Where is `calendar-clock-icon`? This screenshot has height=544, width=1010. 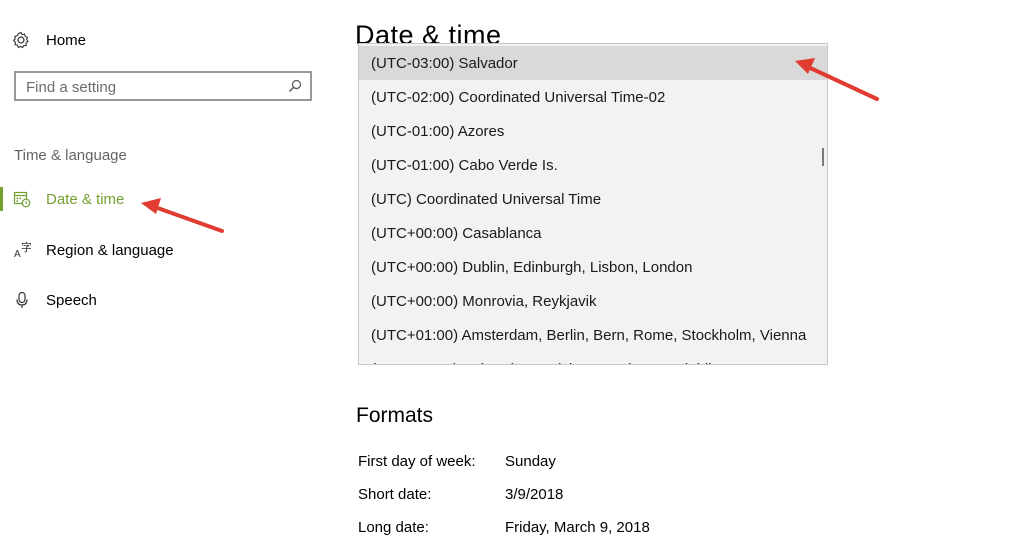
calendar-clock-icon is located at coordinates (22, 199).